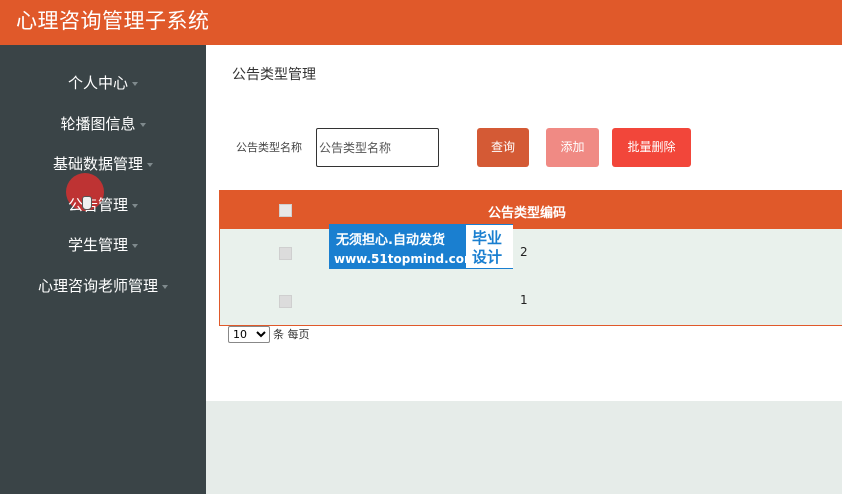 This screenshot has height=494, width=842. What do you see at coordinates (487, 257) in the screenshot?
I see `watermark-badge-line2: 设计` at bounding box center [487, 257].